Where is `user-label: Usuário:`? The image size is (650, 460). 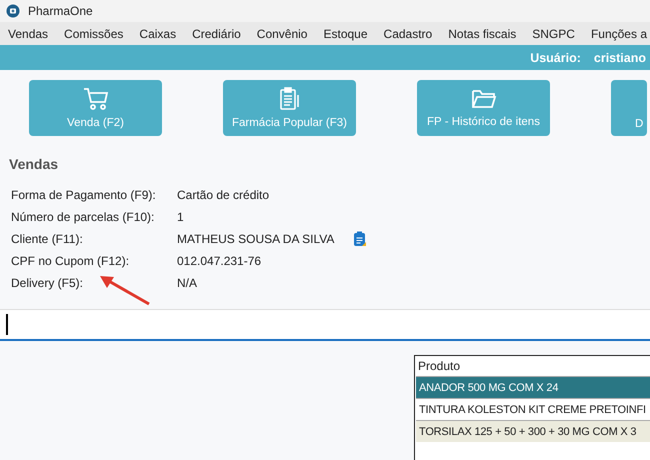 user-label: Usuário: is located at coordinates (555, 57).